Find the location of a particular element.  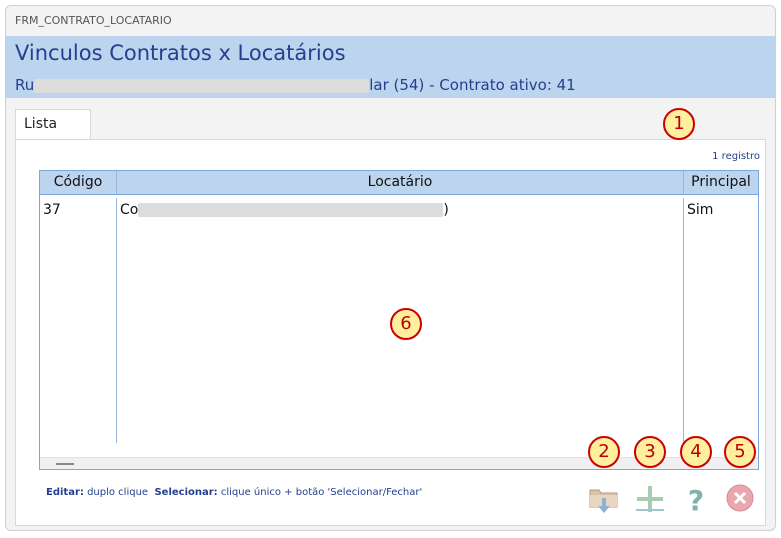

locatario-start: Co is located at coordinates (129, 210).